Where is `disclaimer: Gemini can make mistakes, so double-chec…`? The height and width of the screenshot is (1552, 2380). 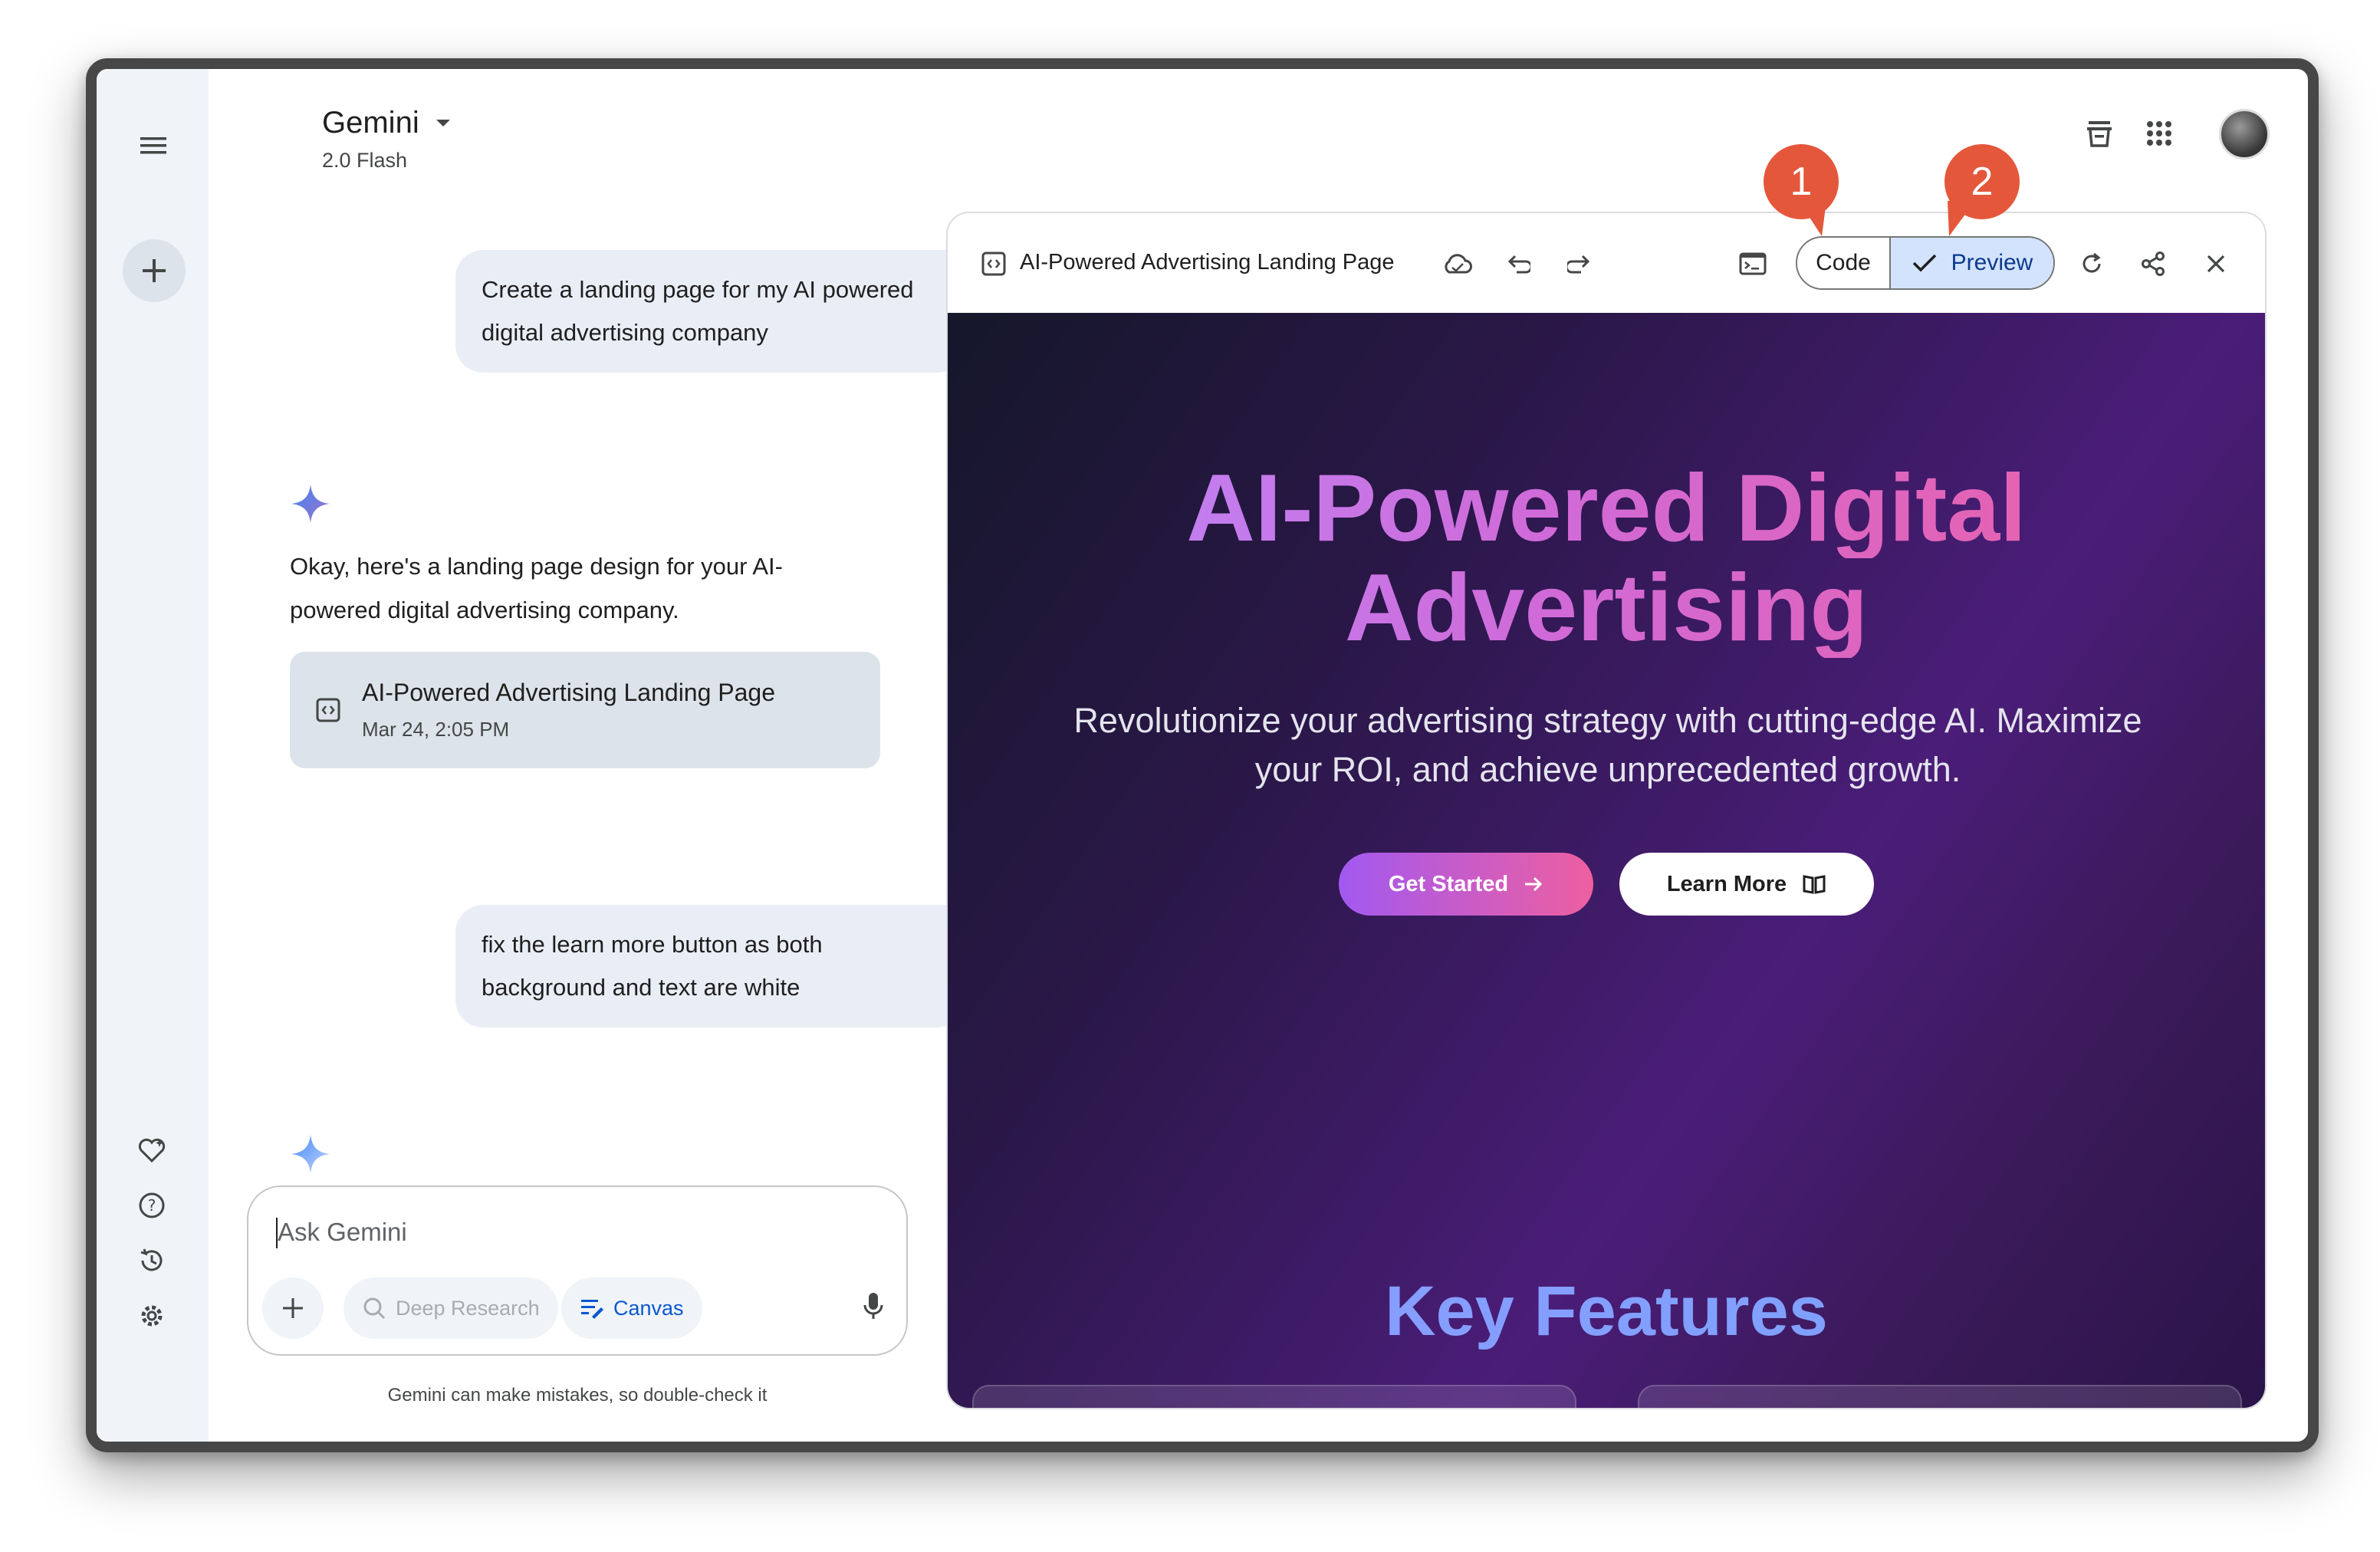 disclaimer: Gemini can make mistakes, so double-chec… is located at coordinates (578, 1395).